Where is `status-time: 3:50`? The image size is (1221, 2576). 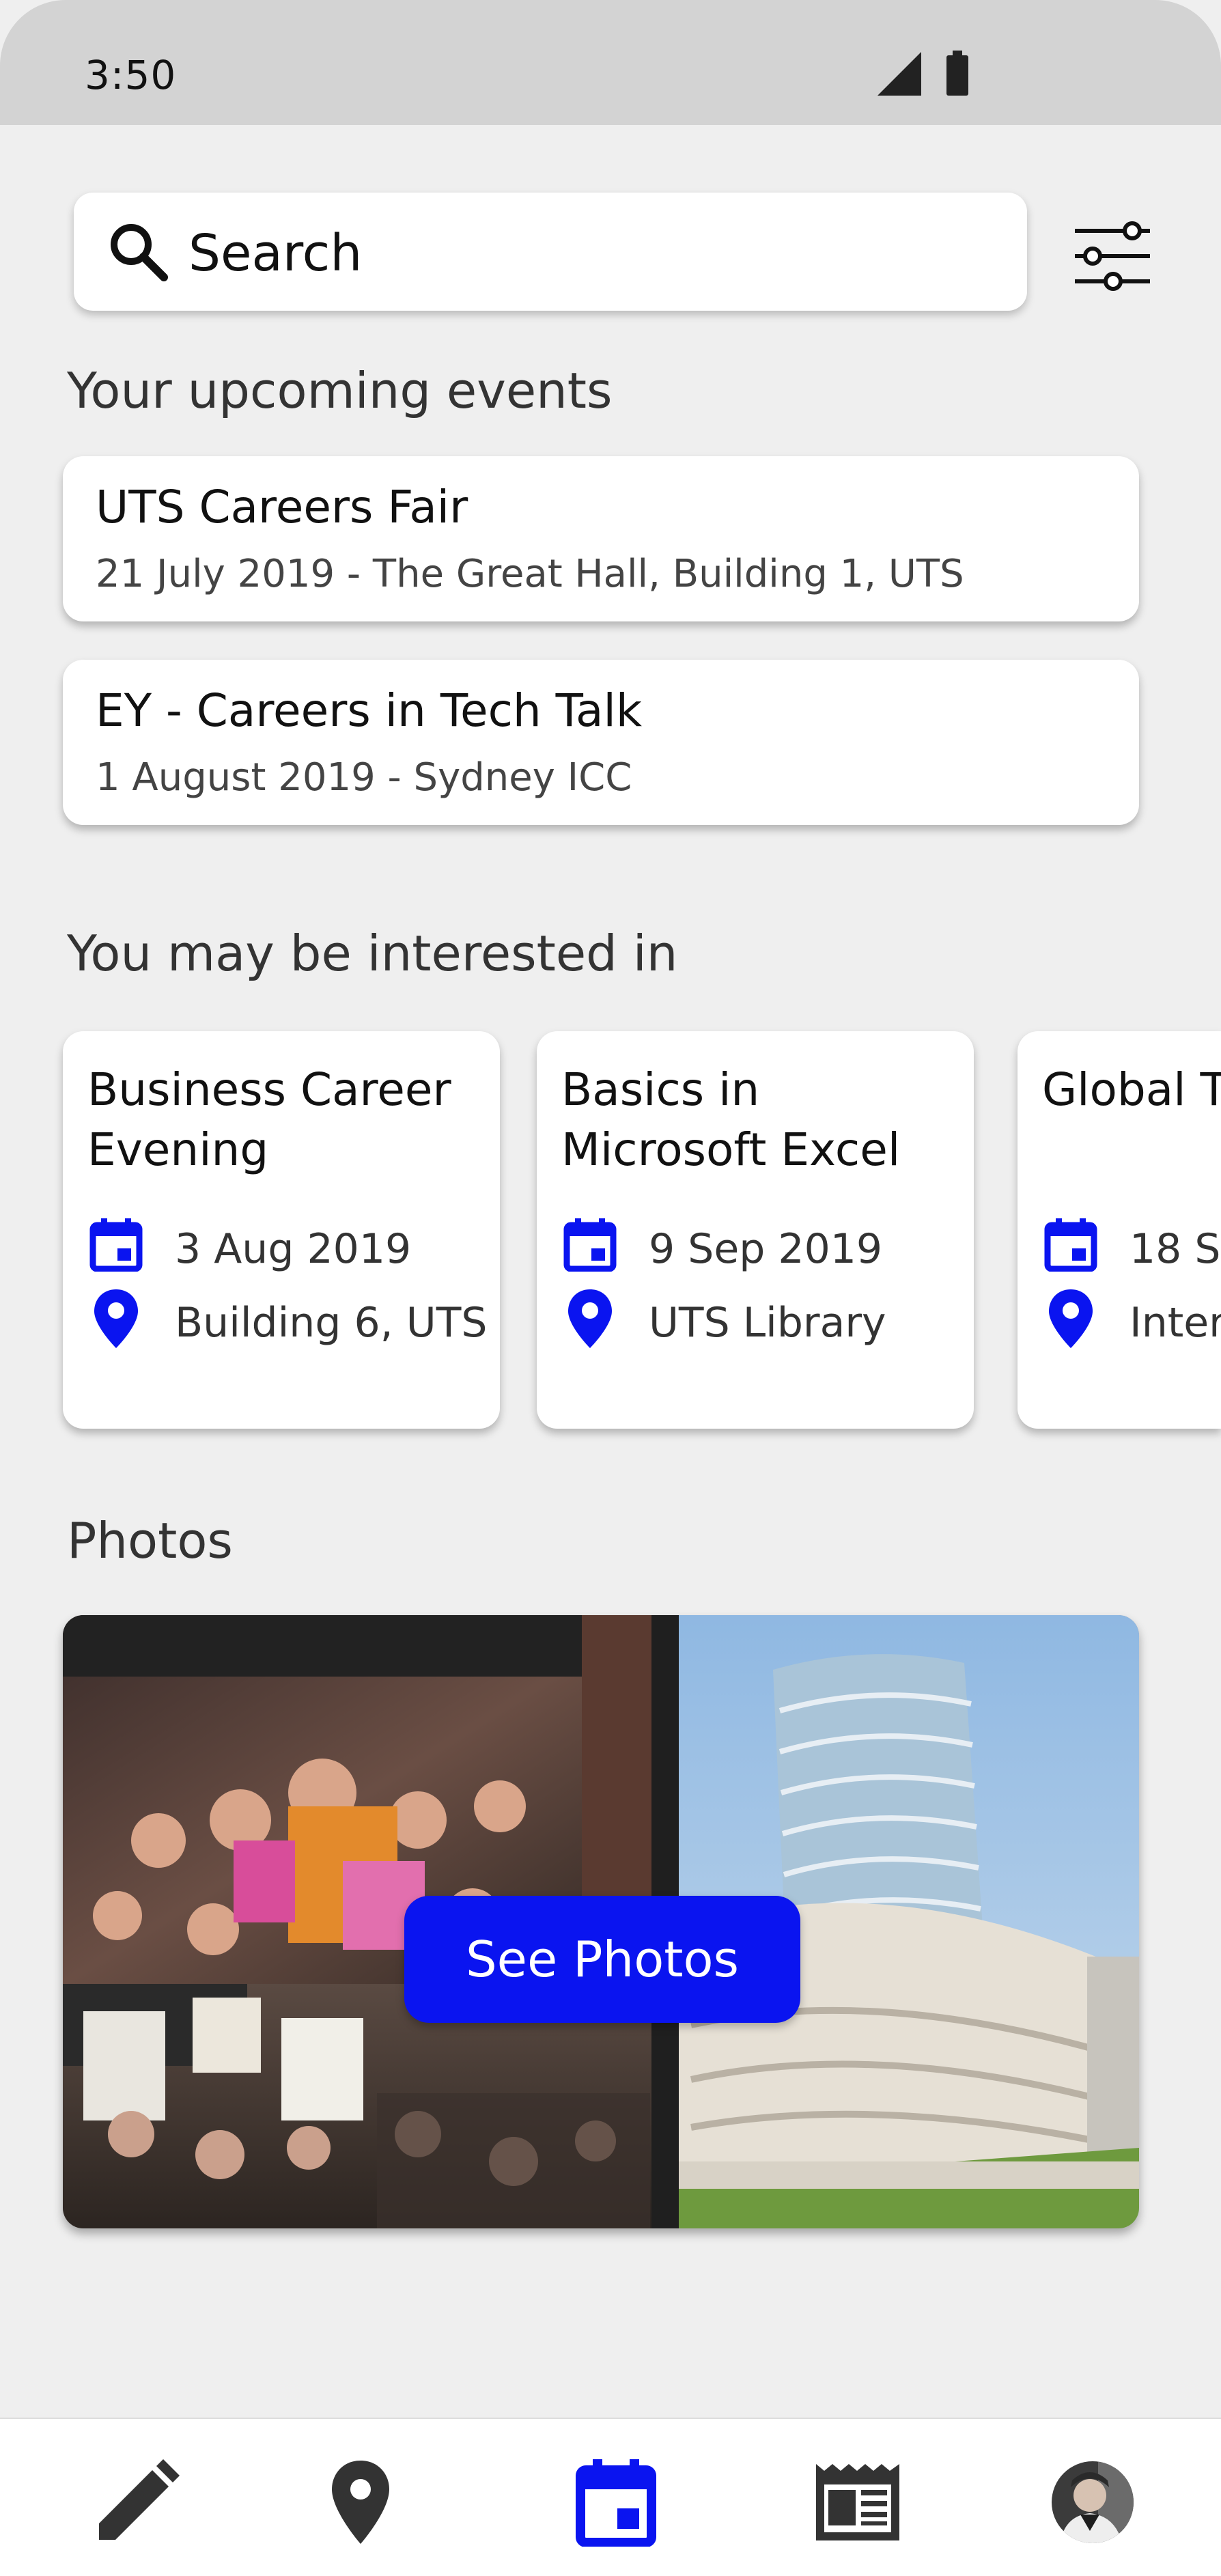 status-time: 3:50 is located at coordinates (131, 75).